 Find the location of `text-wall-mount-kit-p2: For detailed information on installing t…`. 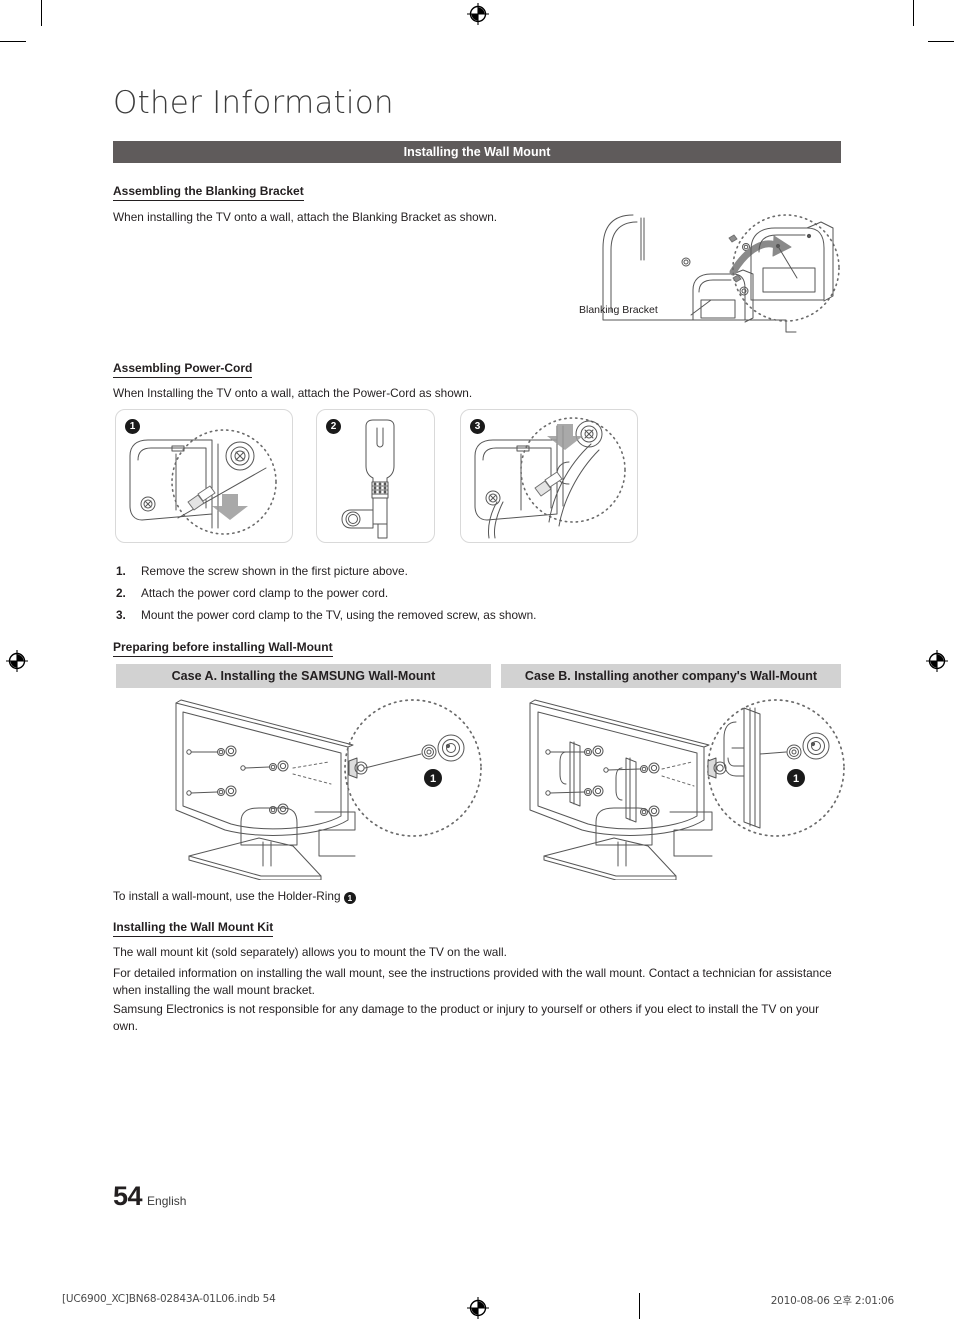

text-wall-mount-kit-p2: For detailed information on installing t… is located at coordinates (472, 981).